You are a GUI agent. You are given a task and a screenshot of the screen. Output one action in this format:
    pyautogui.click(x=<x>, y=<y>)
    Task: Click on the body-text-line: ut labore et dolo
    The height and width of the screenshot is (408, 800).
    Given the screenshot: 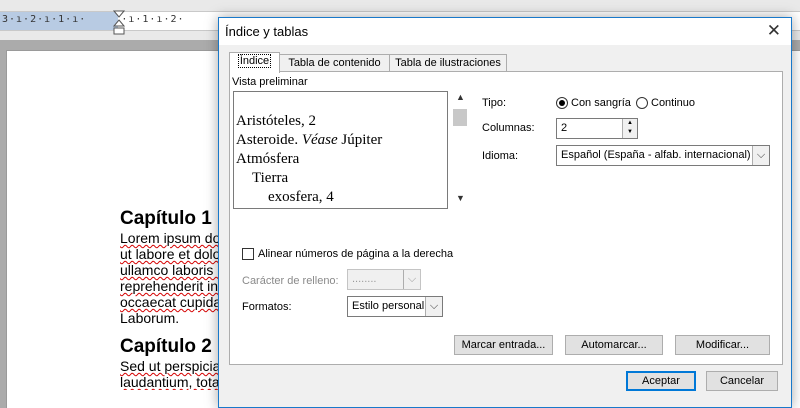 What is the action you would take?
    pyautogui.click(x=175, y=254)
    